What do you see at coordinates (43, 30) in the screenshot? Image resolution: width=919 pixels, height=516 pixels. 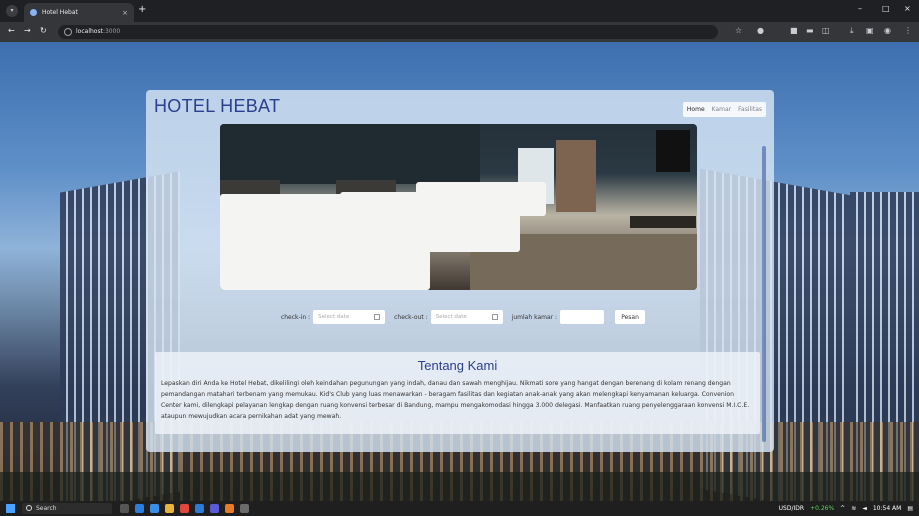 I see `reload-icon: ↻` at bounding box center [43, 30].